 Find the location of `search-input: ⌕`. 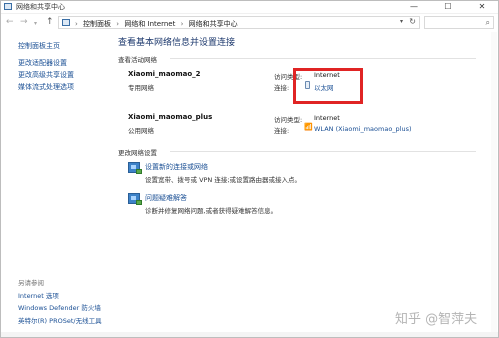

search-input: ⌕ is located at coordinates (459, 22).